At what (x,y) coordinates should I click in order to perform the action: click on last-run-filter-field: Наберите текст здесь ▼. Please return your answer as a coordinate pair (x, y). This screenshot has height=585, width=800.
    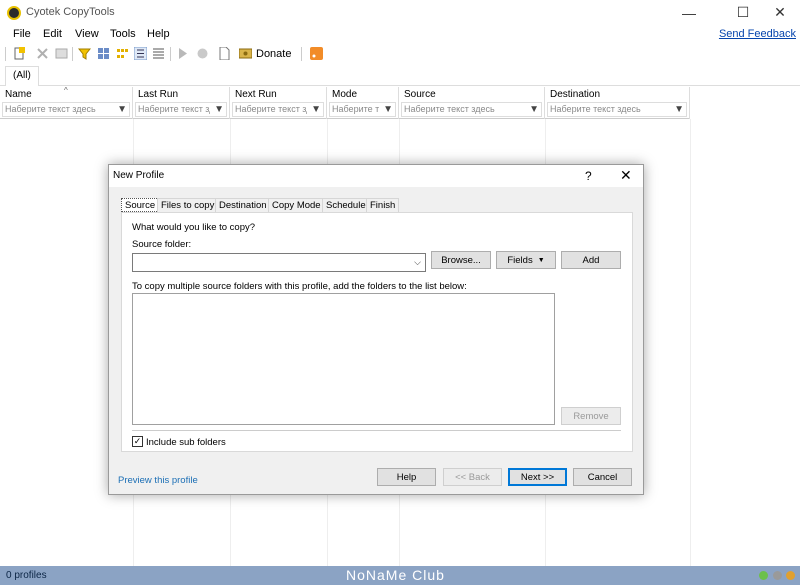
    Looking at the image, I should click on (181, 109).